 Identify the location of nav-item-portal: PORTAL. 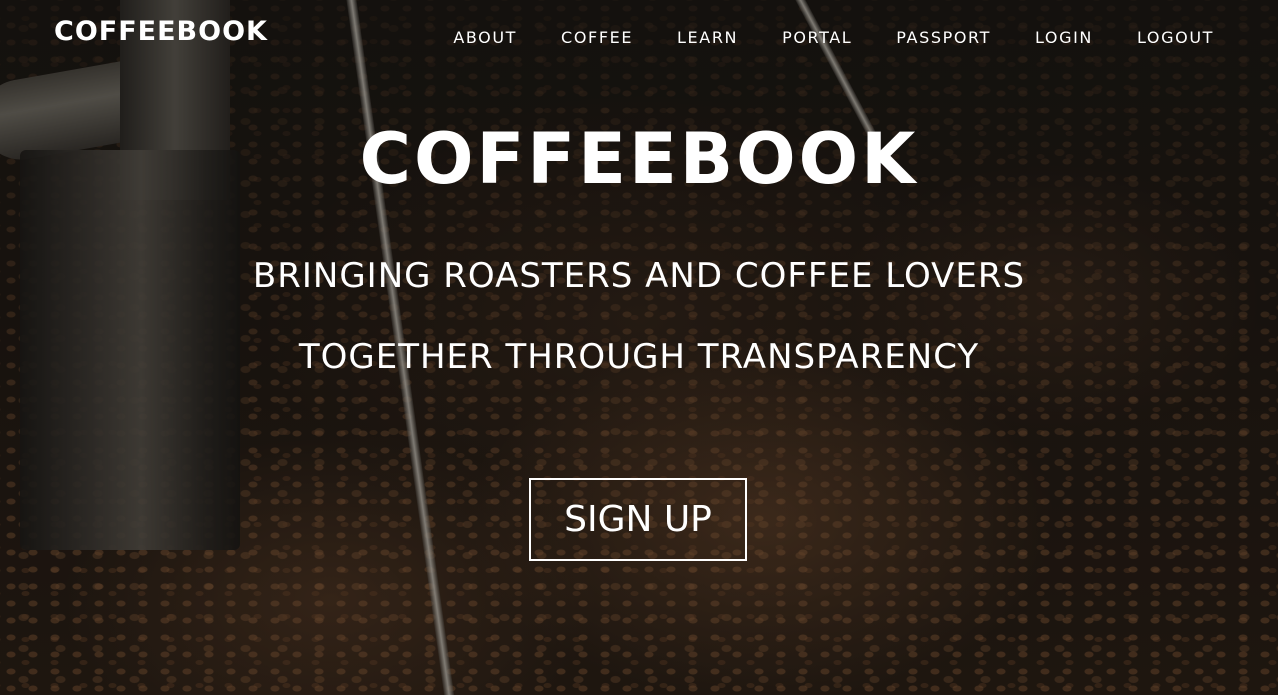
(817, 37).